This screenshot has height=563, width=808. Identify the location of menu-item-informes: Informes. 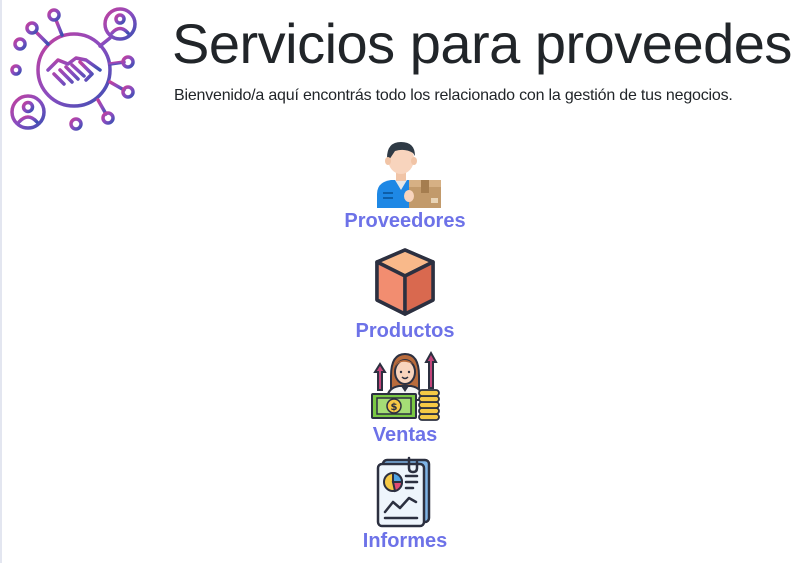
(405, 504).